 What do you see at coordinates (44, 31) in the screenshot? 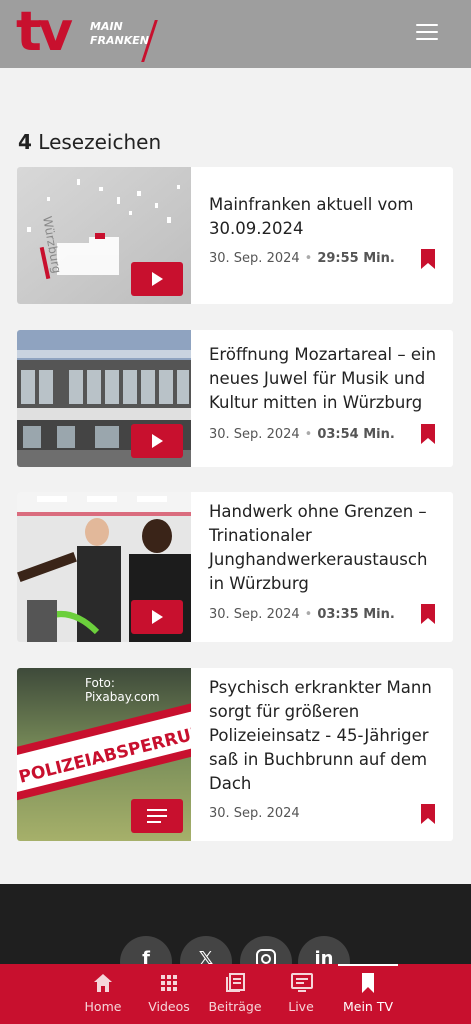
I see `logo-tv-text: tv` at bounding box center [44, 31].